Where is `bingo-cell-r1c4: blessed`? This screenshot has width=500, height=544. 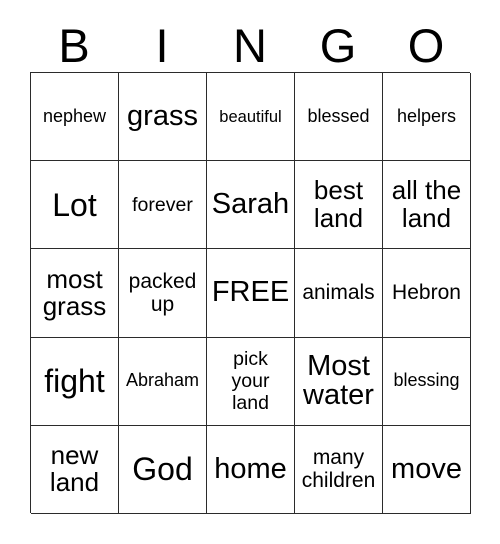
bingo-cell-r1c4: blessed is located at coordinates (339, 117).